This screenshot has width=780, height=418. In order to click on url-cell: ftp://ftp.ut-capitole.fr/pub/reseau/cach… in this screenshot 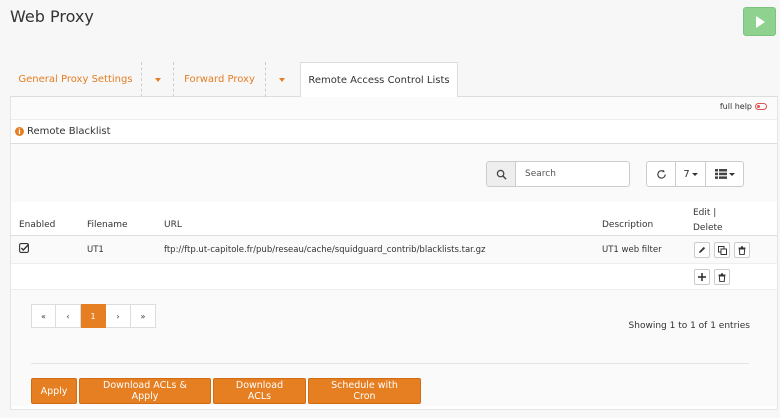, I will do `click(325, 250)`.